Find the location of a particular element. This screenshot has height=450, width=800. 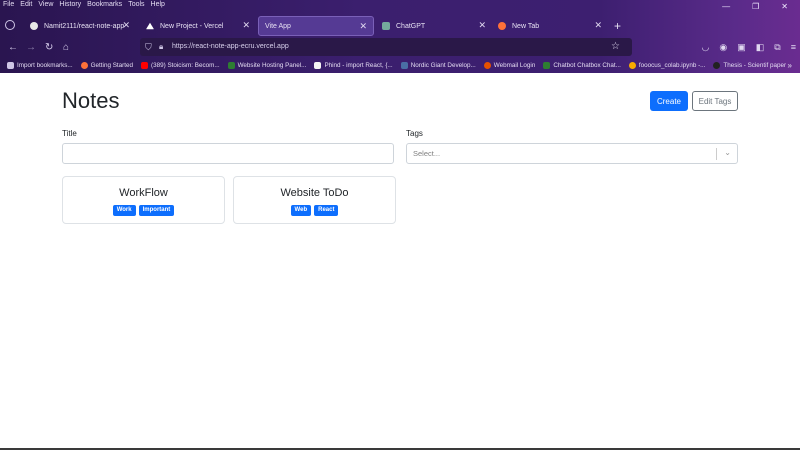

new-tab-icon: + is located at coordinates (617, 26).